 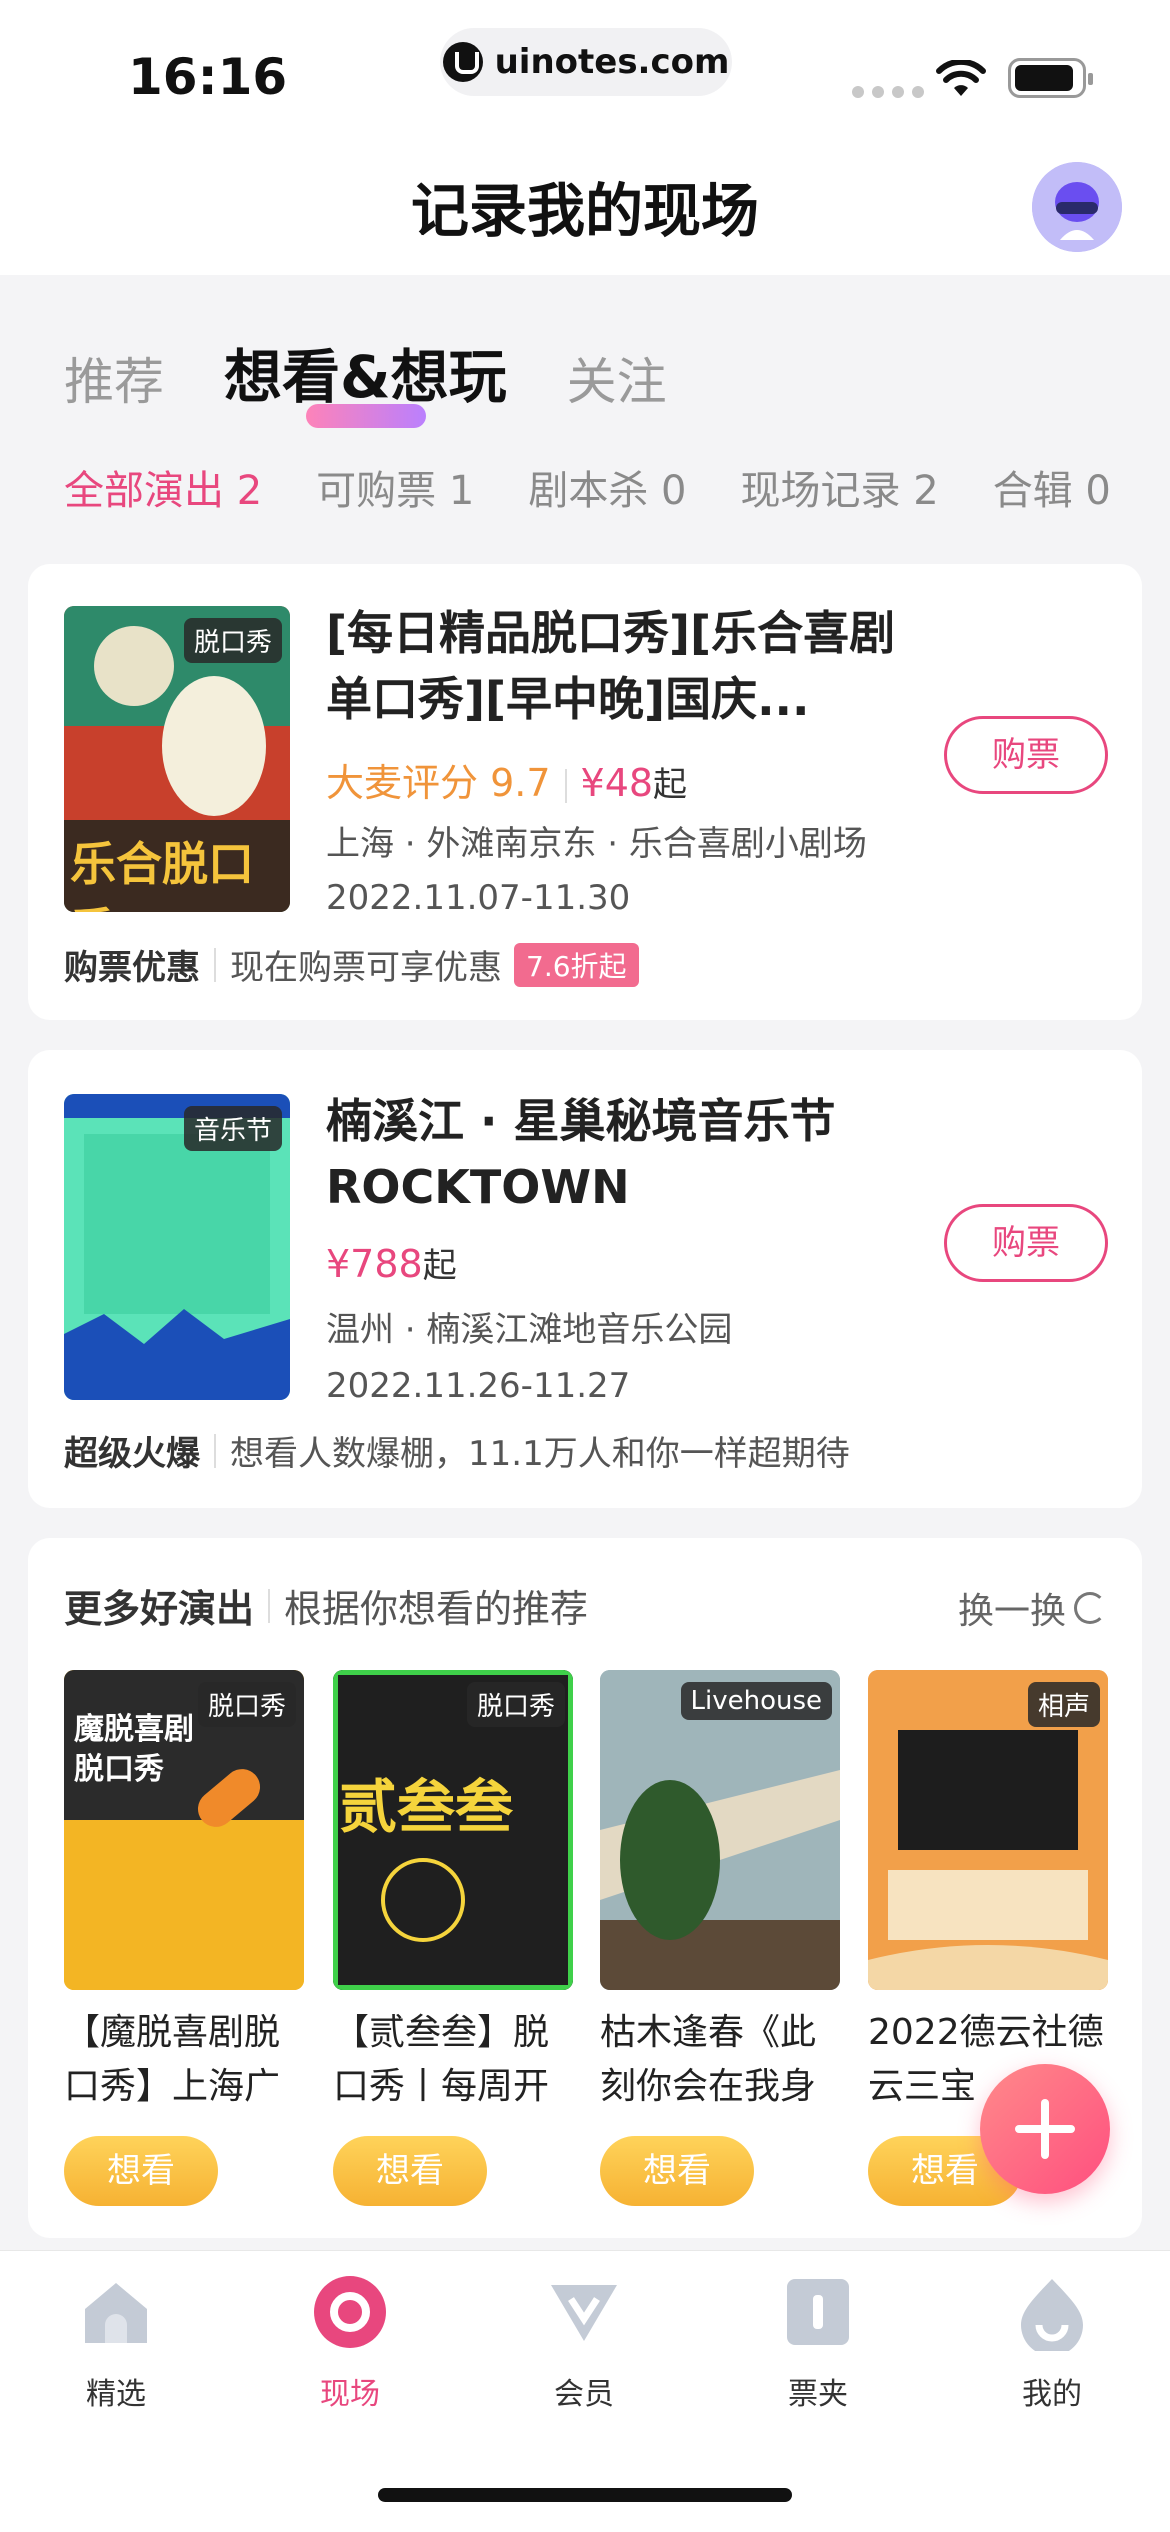 I want to click on tabbar-tickets: 票夹, so click(x=818, y=2343).